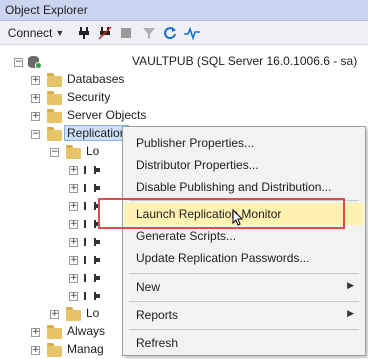 The width and height of the screenshot is (368, 359). Describe the element at coordinates (107, 115) in the screenshot. I see `node-label: Server Objects` at that location.